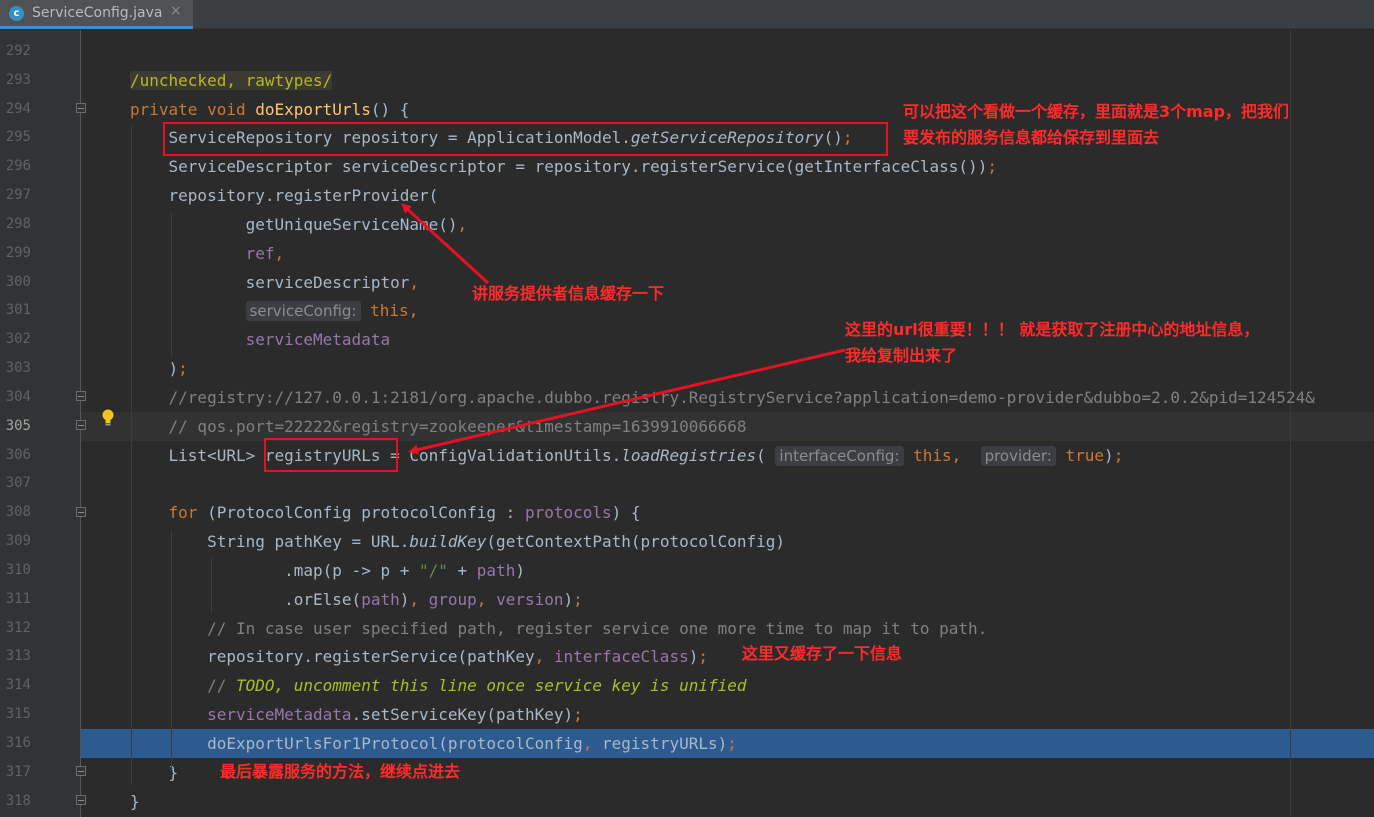 The width and height of the screenshot is (1374, 817). Describe the element at coordinates (445, 244) in the screenshot. I see `arrow-to-register-provider` at that location.